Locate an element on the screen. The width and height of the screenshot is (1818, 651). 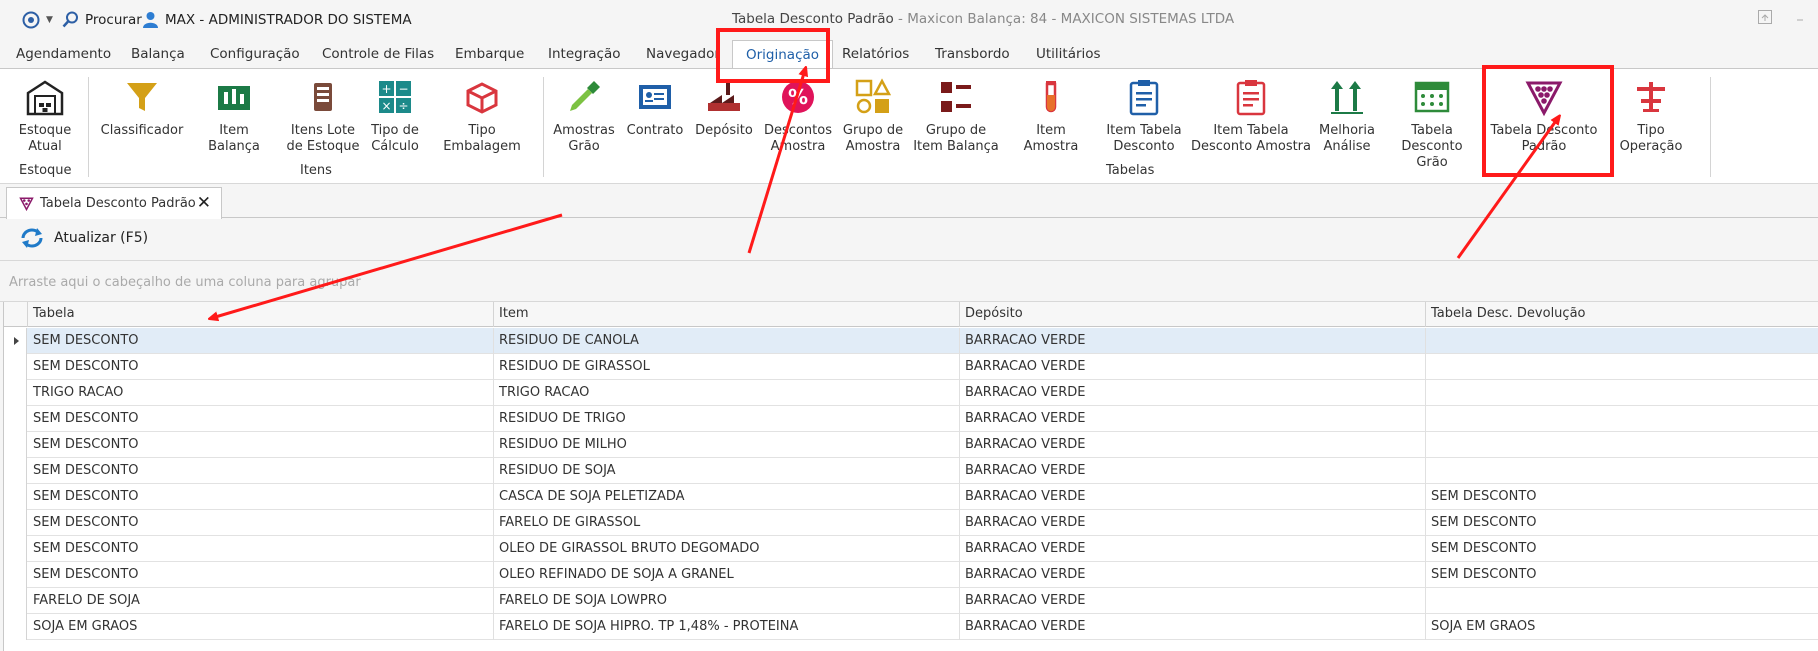
column-header-tabela: Tabela is located at coordinates (261, 314).